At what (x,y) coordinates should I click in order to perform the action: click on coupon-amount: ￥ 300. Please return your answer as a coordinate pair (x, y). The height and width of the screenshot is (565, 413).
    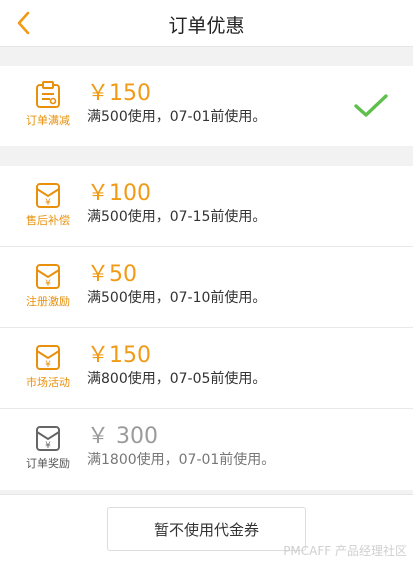
    Looking at the image, I should click on (122, 436).